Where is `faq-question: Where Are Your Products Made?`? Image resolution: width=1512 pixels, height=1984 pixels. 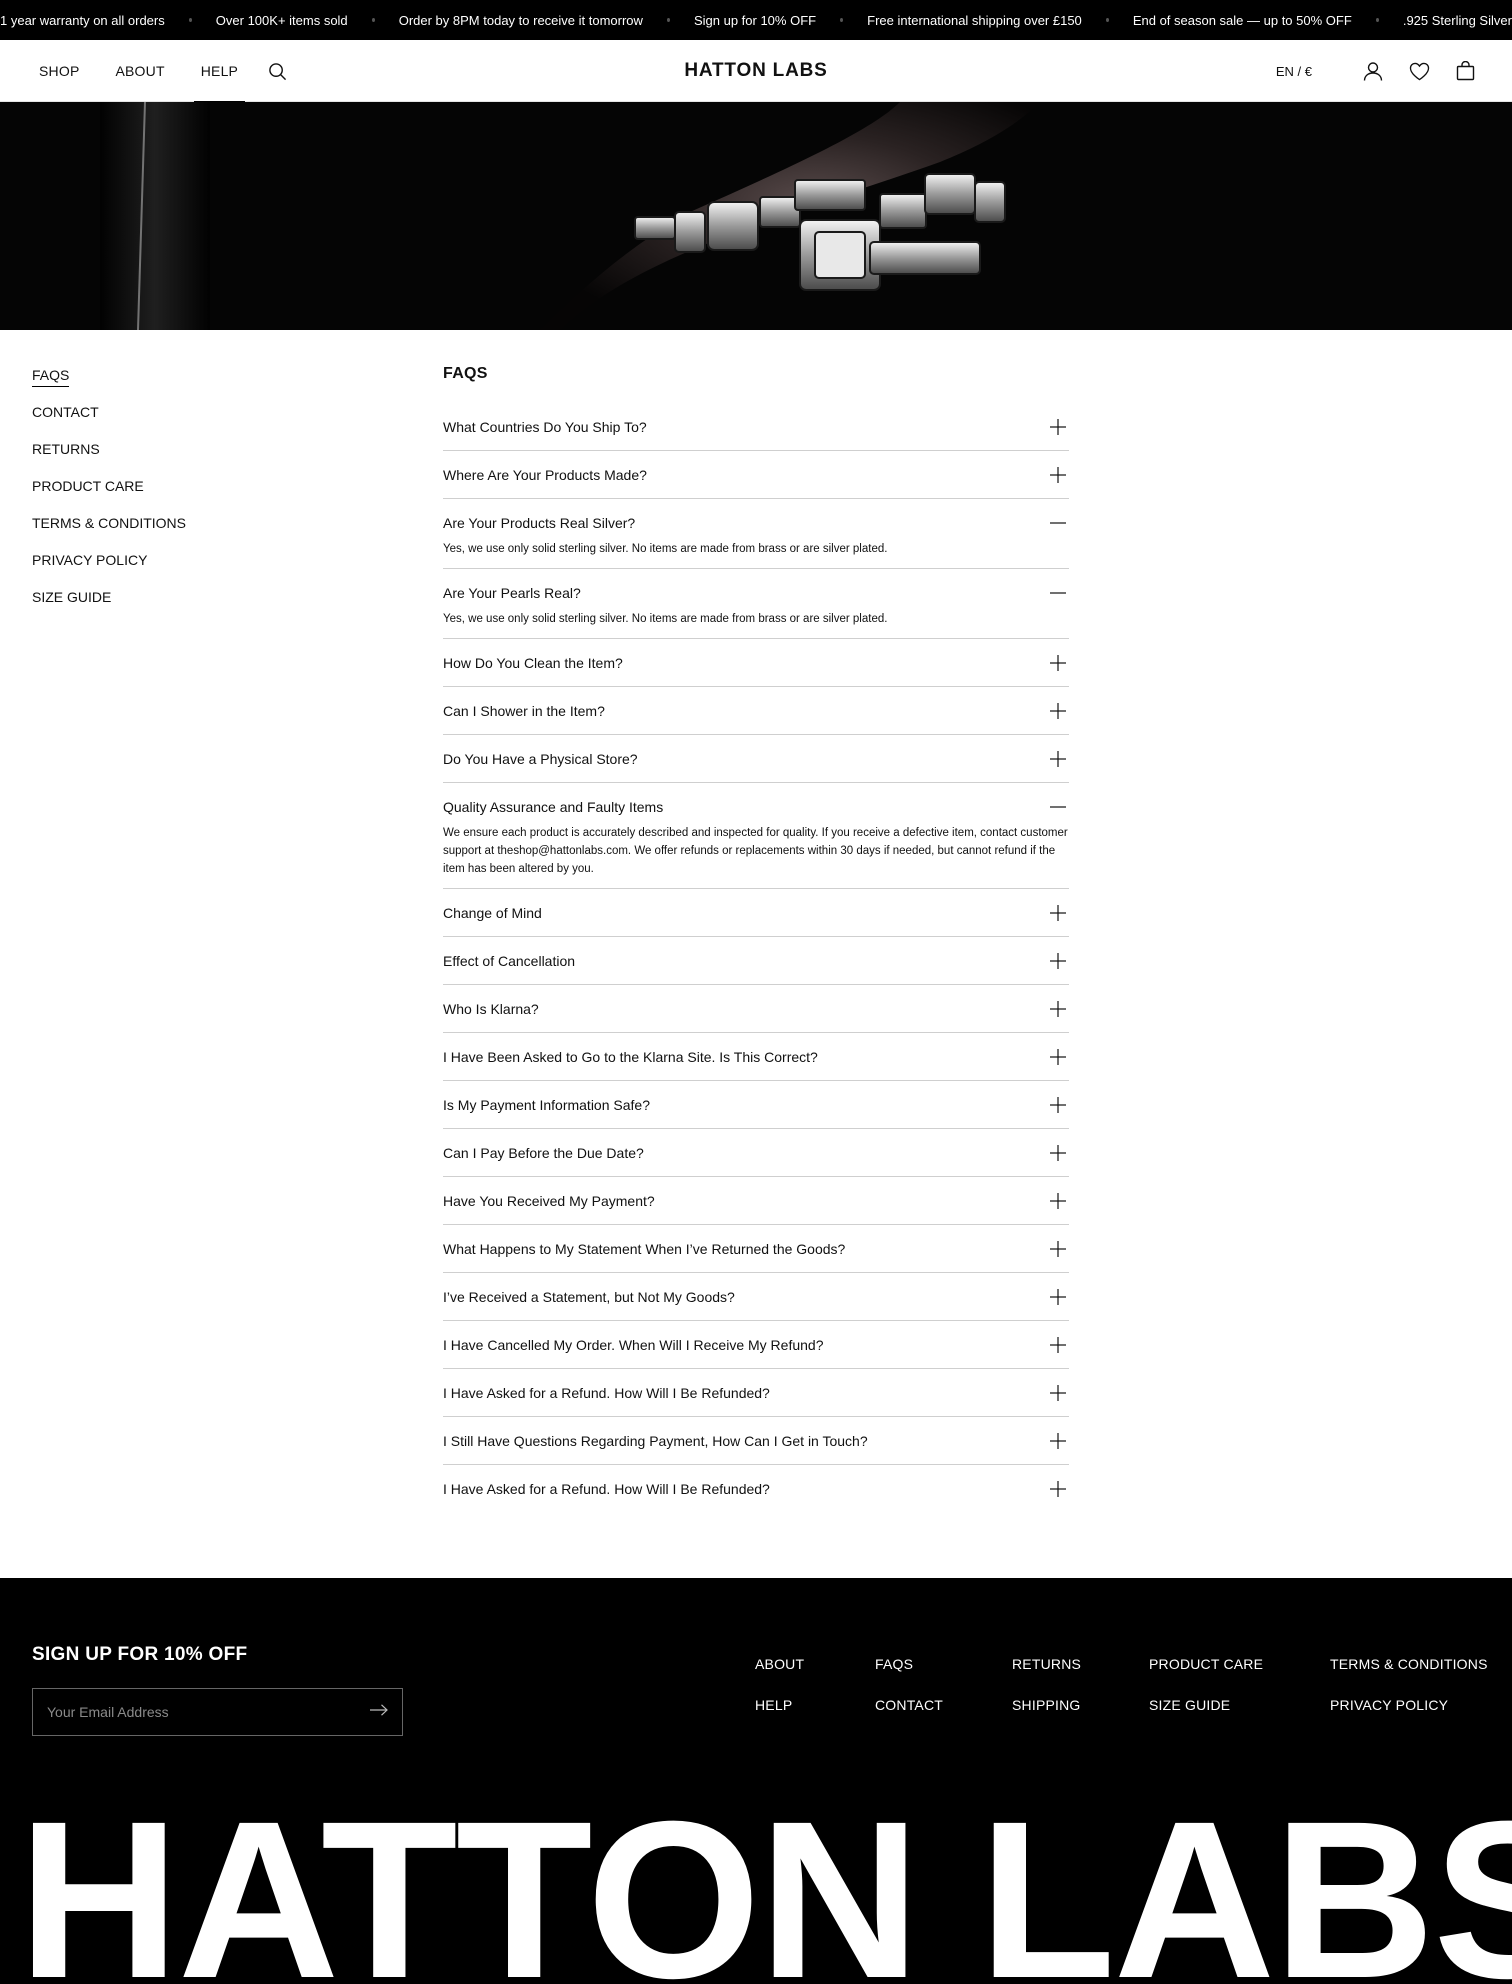 faq-question: Where Are Your Products Made? is located at coordinates (545, 474).